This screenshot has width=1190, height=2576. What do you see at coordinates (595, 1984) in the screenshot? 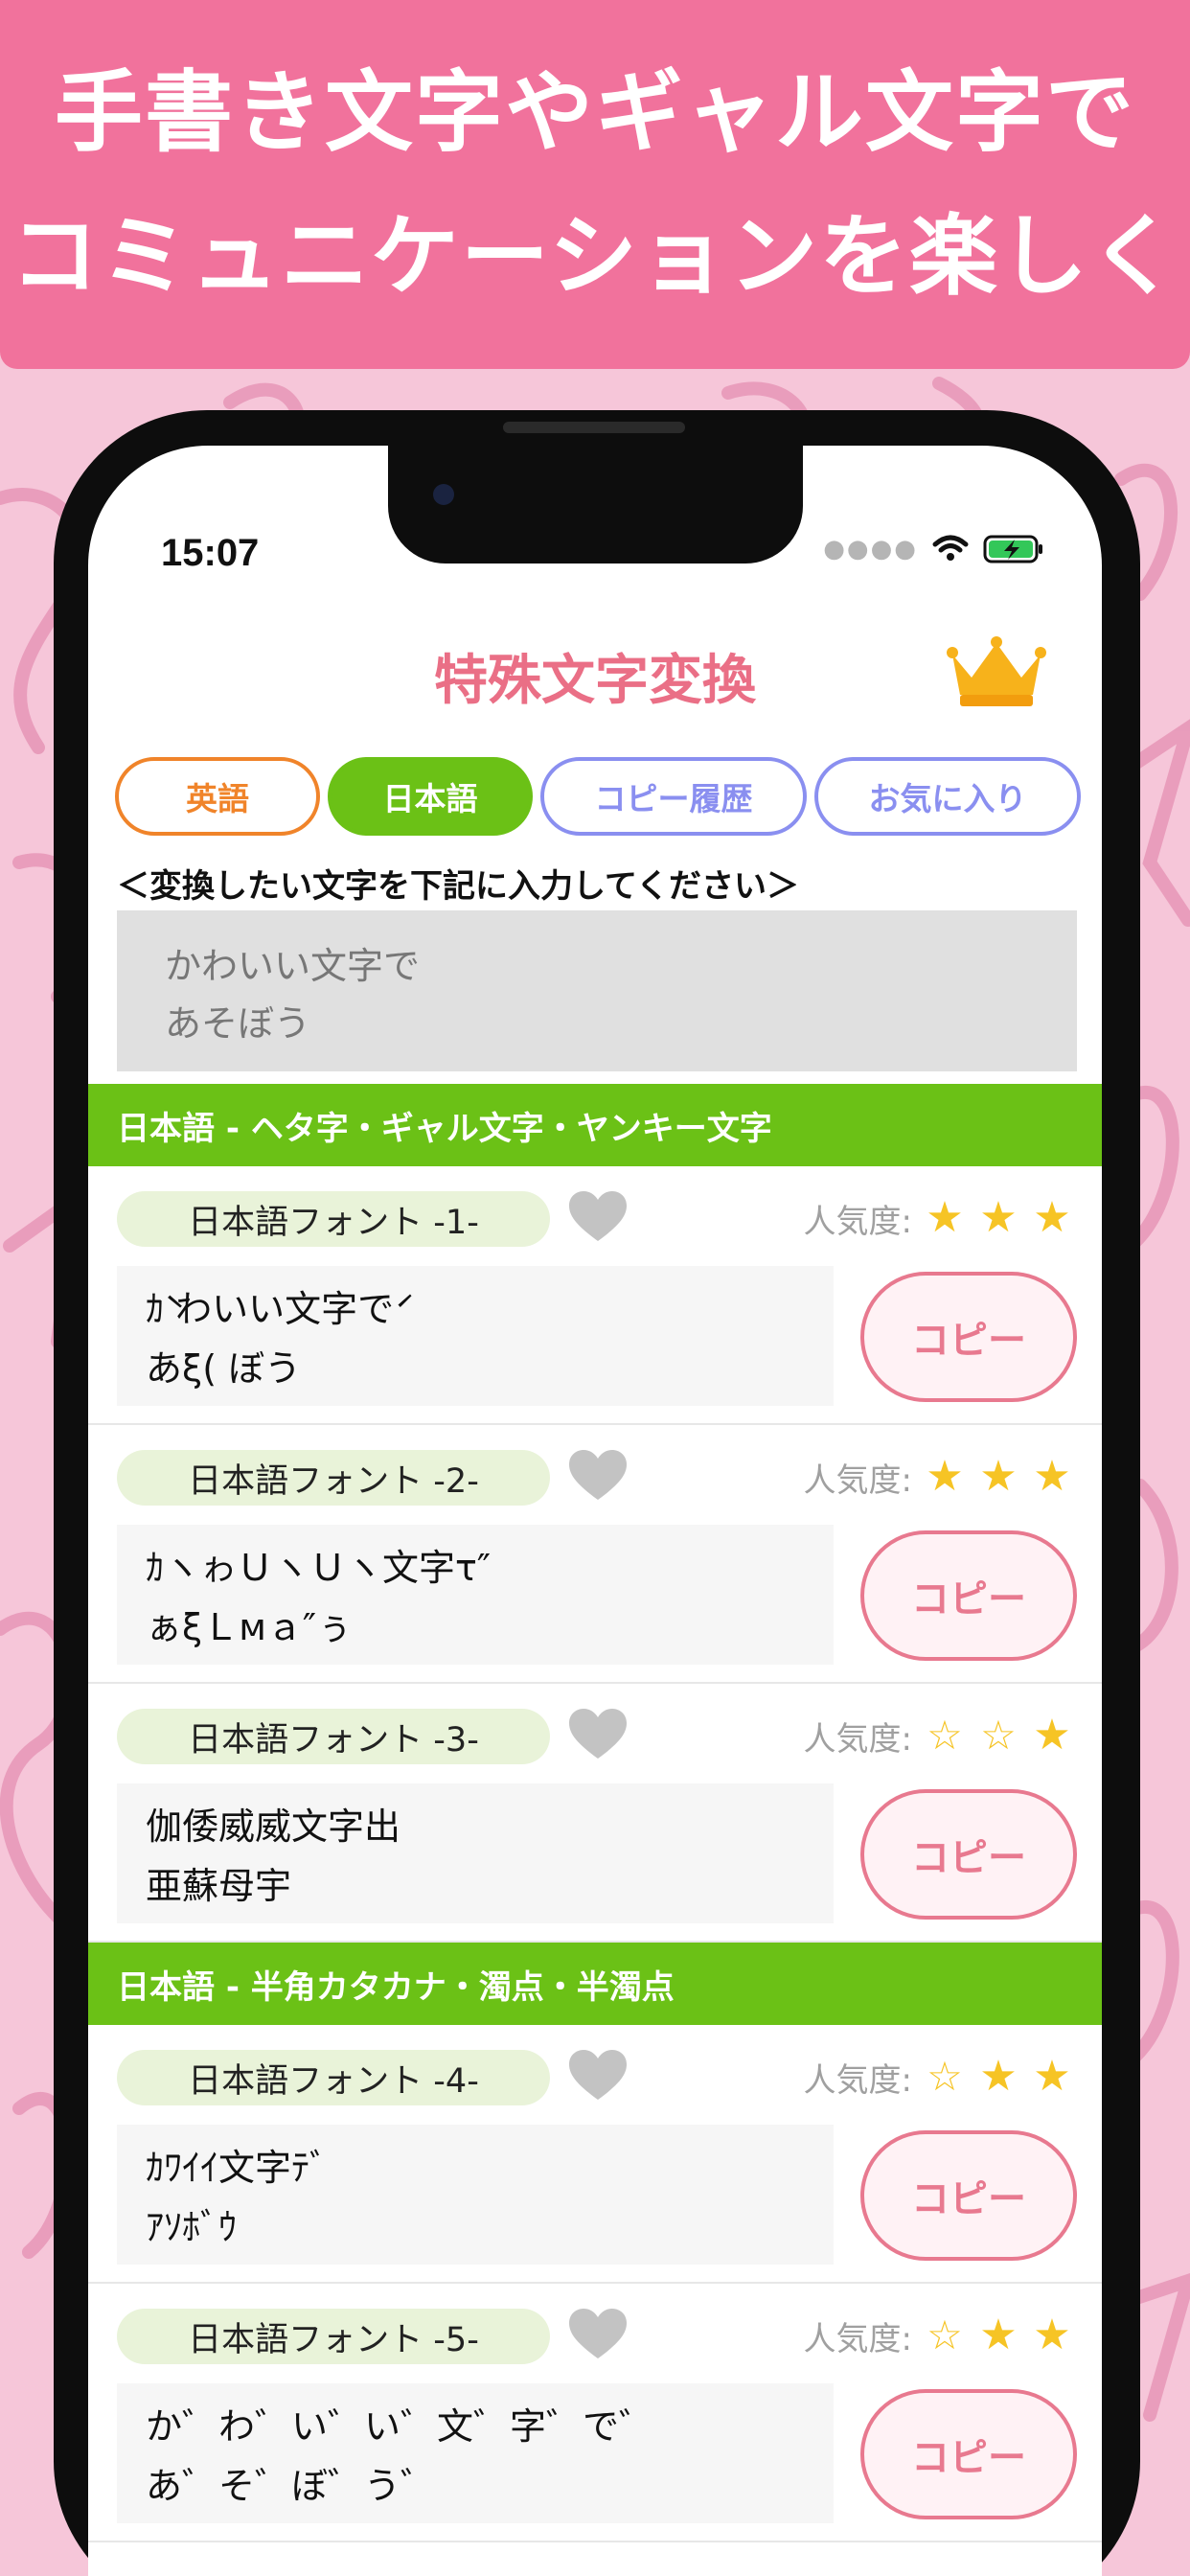
I see `section-header: 日本語 - 半角カタカナ・濁点・半濁点` at bounding box center [595, 1984].